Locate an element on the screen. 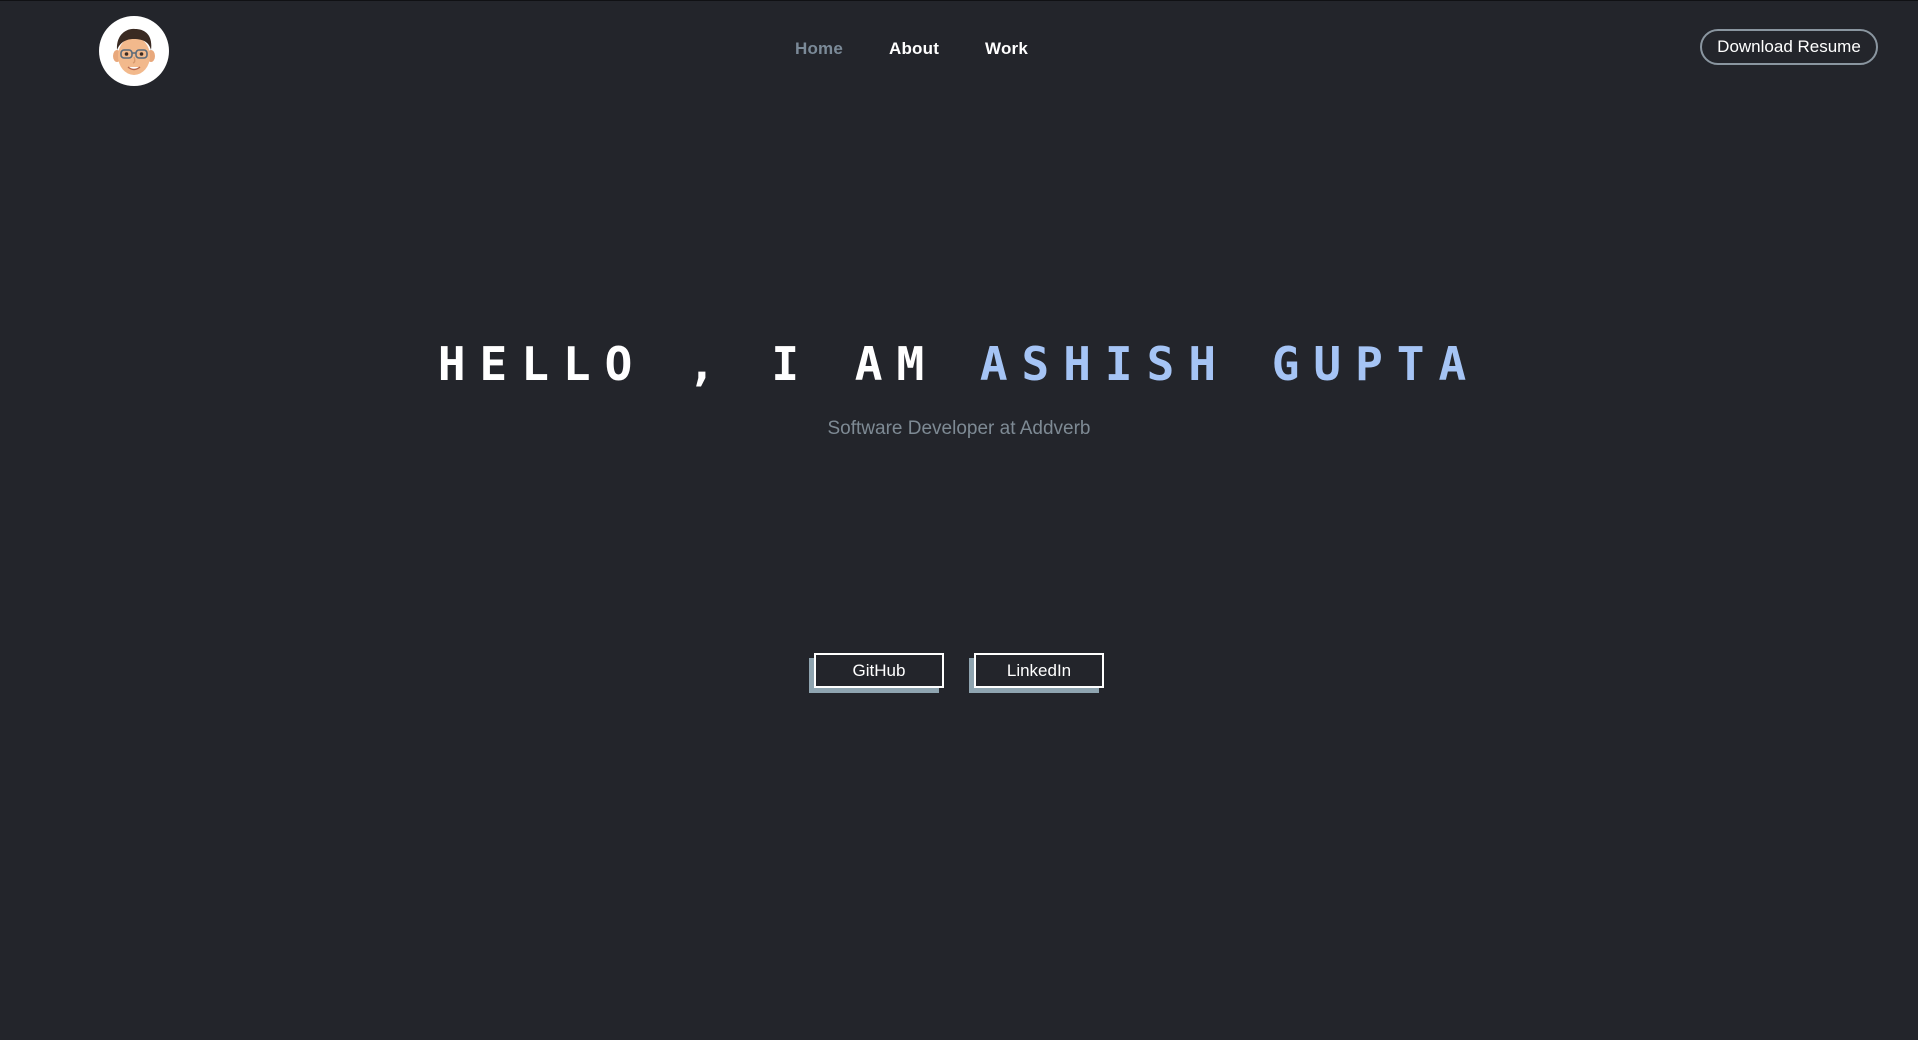  main-nav: Home About Work is located at coordinates (959, 50).